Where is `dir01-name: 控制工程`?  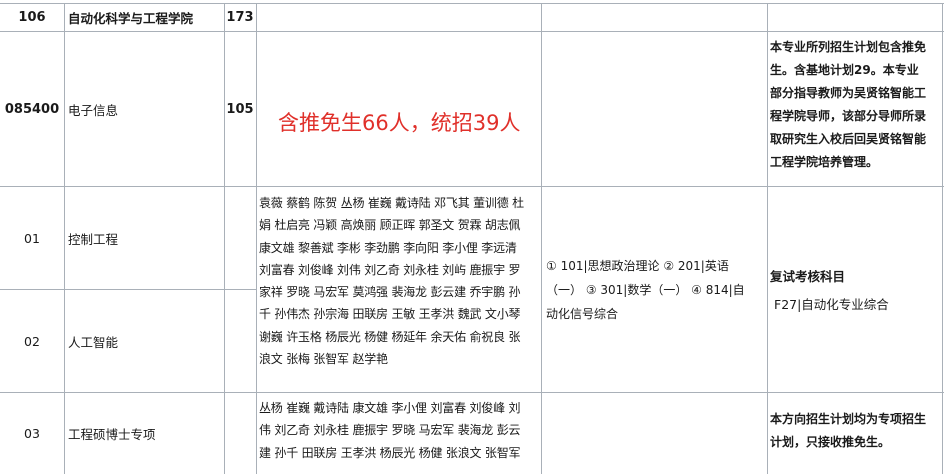
dir01-name: 控制工程 is located at coordinates (93, 239).